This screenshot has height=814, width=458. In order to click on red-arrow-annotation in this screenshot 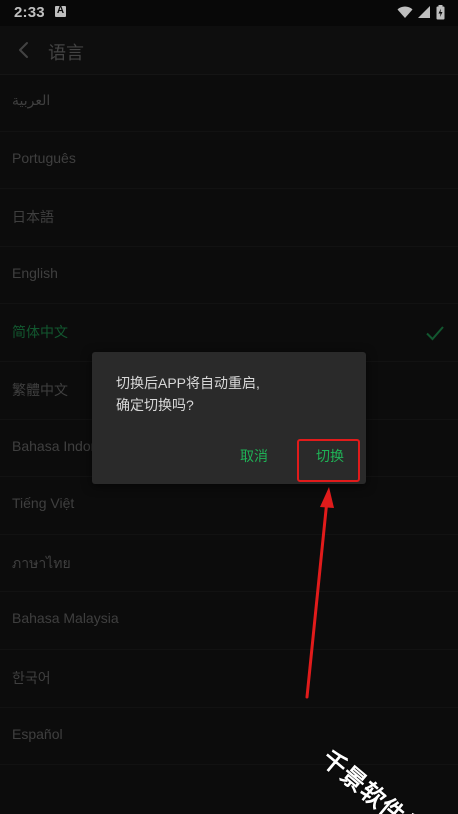, I will do `click(319, 593)`.